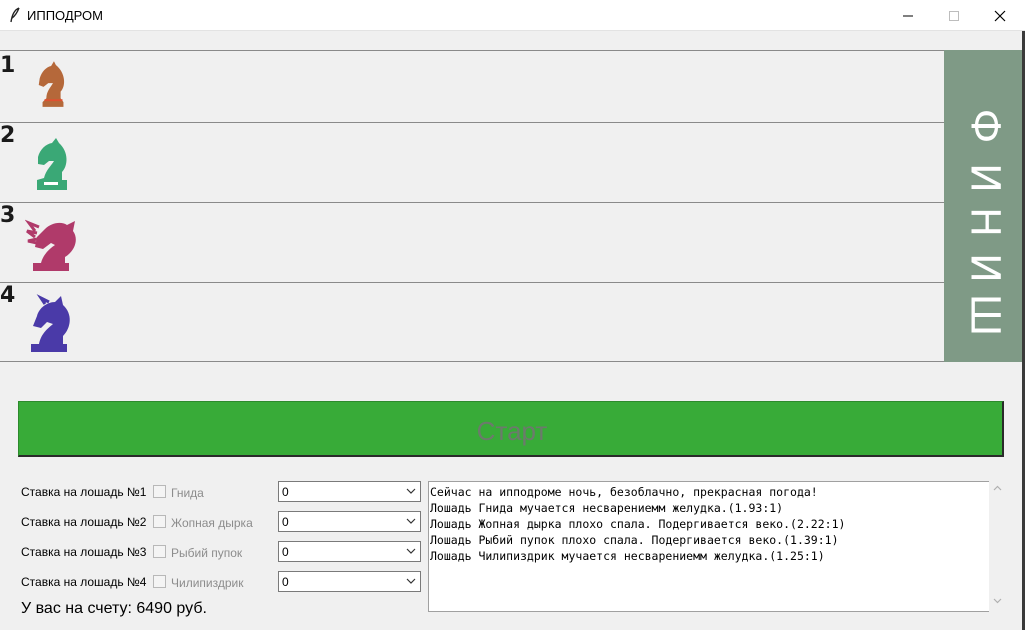  What do you see at coordinates (114, 608) in the screenshot?
I see `balance-text: У вас на счету: 6490 руб.` at bounding box center [114, 608].